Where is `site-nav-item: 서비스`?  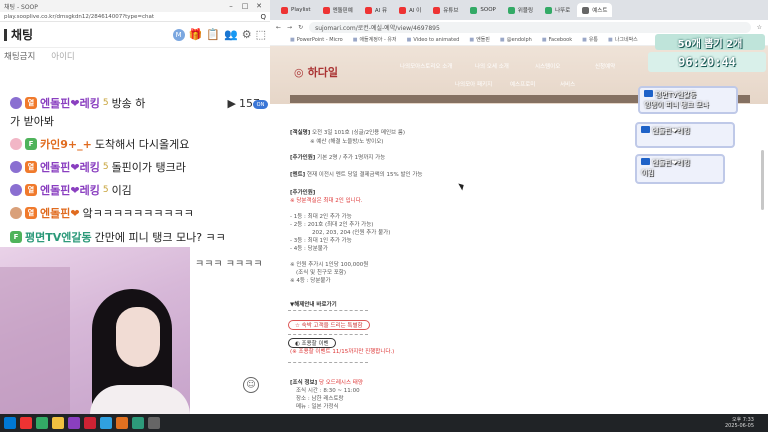 site-nav-item: 서비스 is located at coordinates (567, 84).